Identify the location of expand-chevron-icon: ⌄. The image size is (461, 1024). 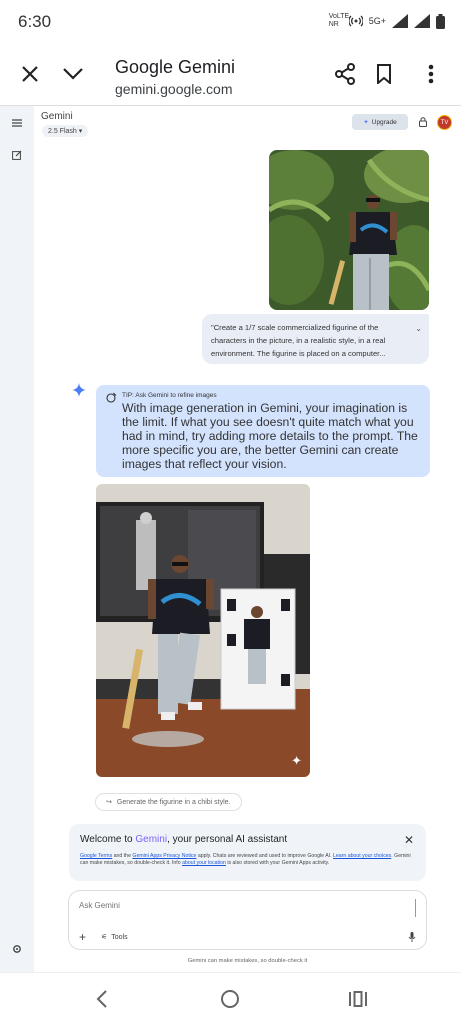
(418, 328).